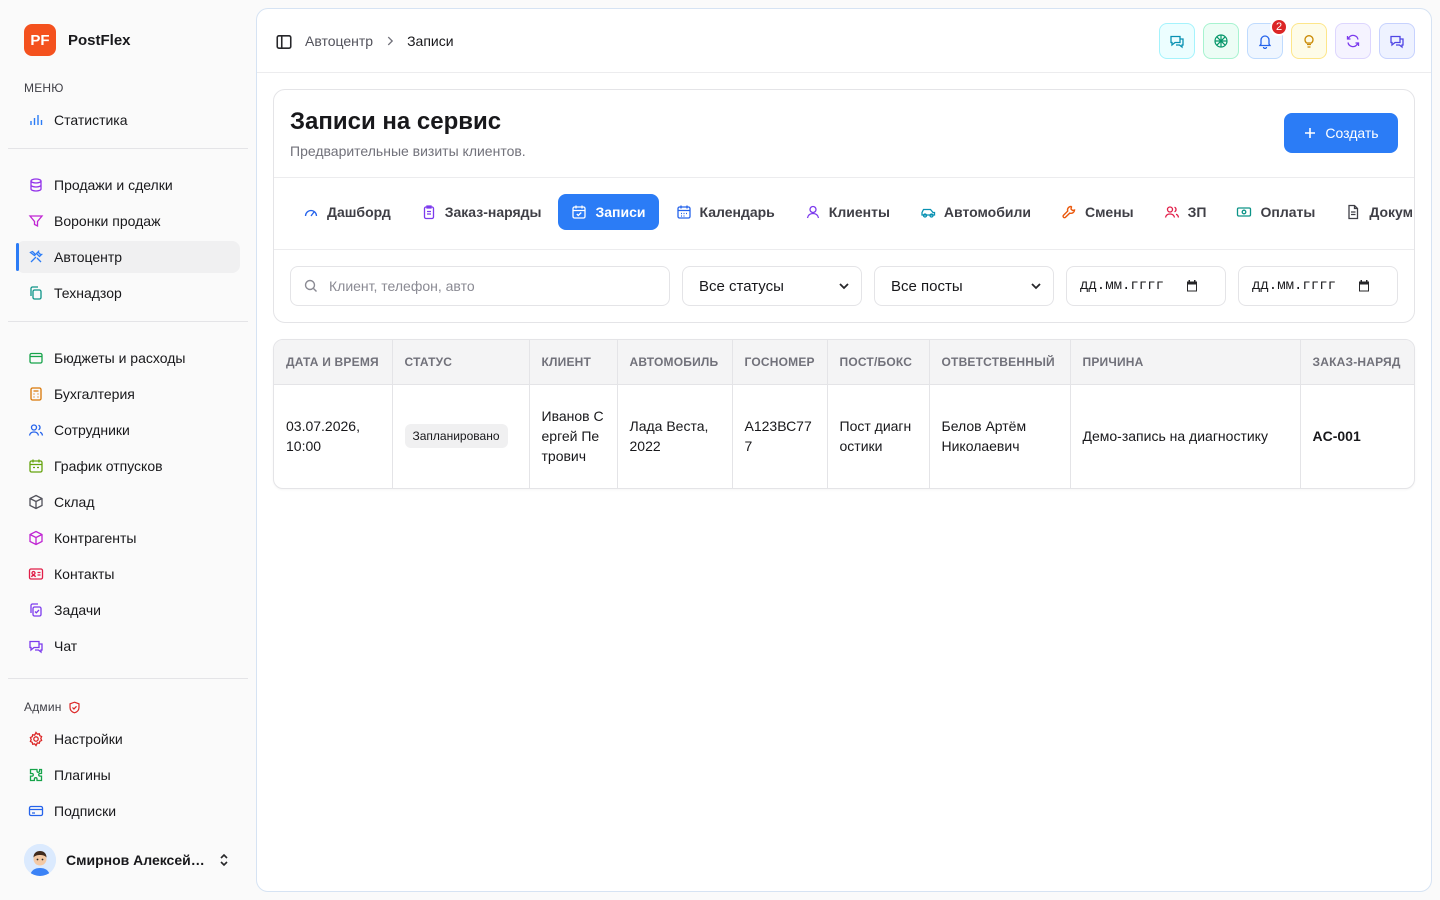 Image resolution: width=1440 pixels, height=900 pixels. I want to click on shield-icon, so click(74, 707).